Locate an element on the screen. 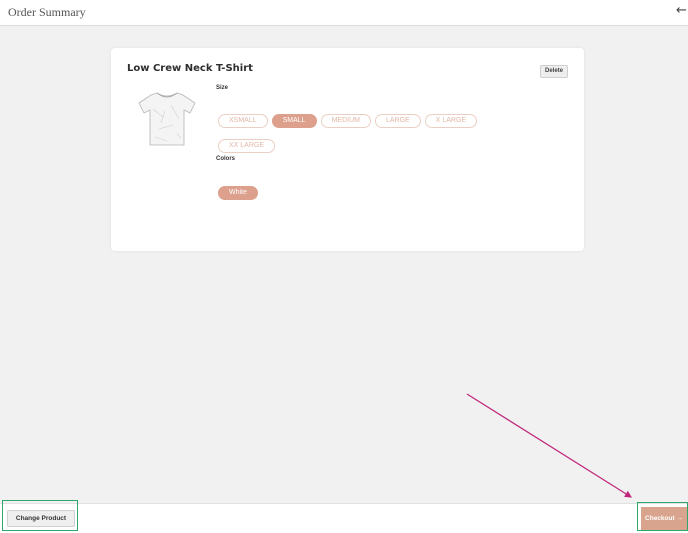  footer-bar is located at coordinates (344, 518).